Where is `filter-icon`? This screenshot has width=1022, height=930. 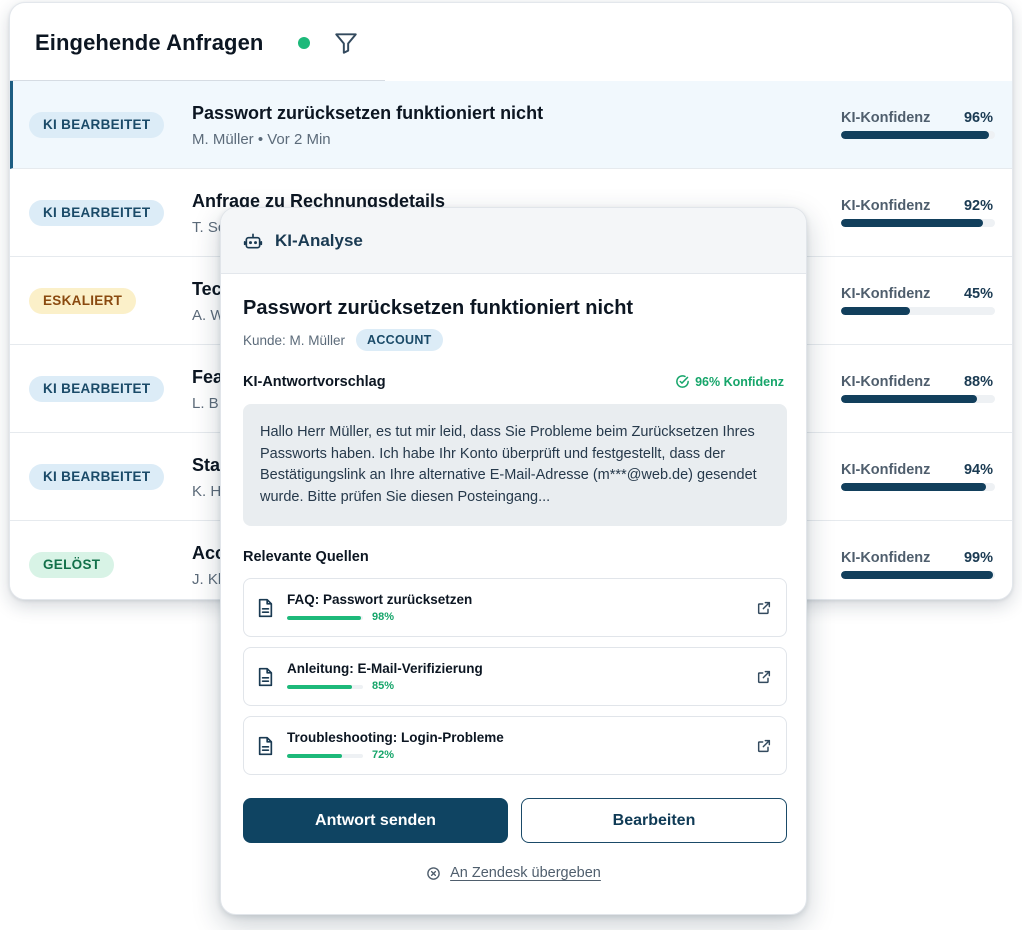
filter-icon is located at coordinates (346, 43).